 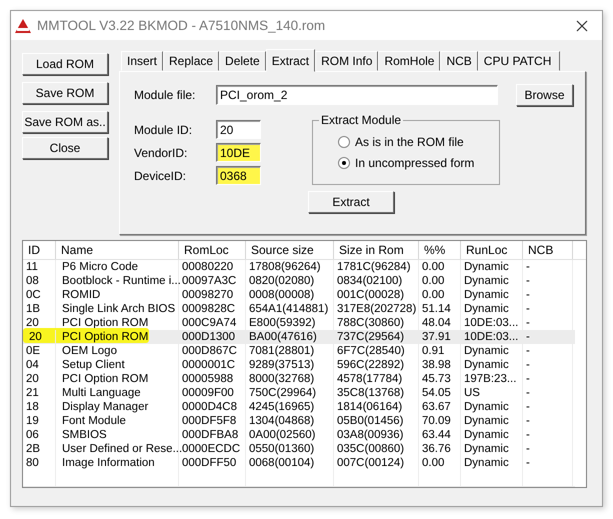 What do you see at coordinates (209, 407) in the screenshot?
I see `table-cell: 0000D4C8` at bounding box center [209, 407].